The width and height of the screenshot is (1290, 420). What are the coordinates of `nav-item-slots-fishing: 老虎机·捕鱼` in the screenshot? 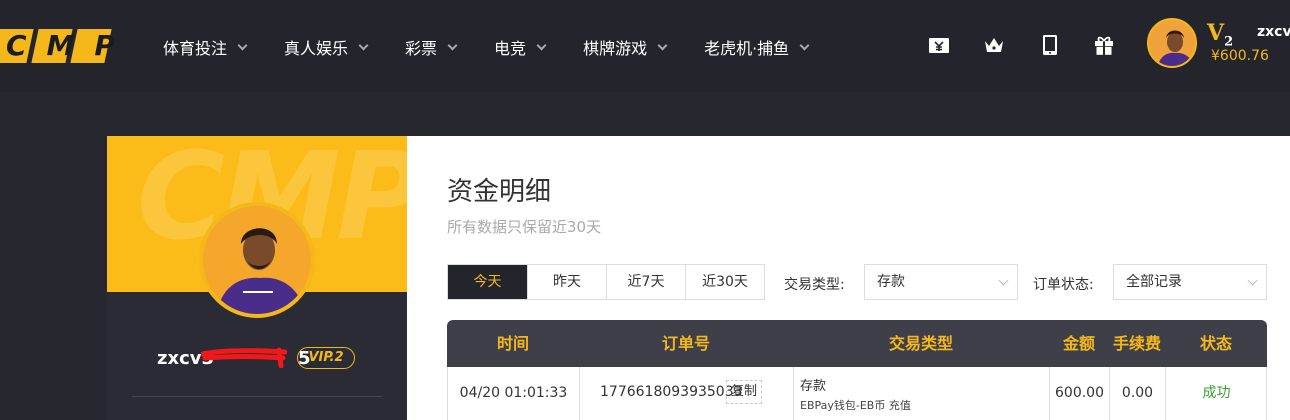 It's located at (757, 47).